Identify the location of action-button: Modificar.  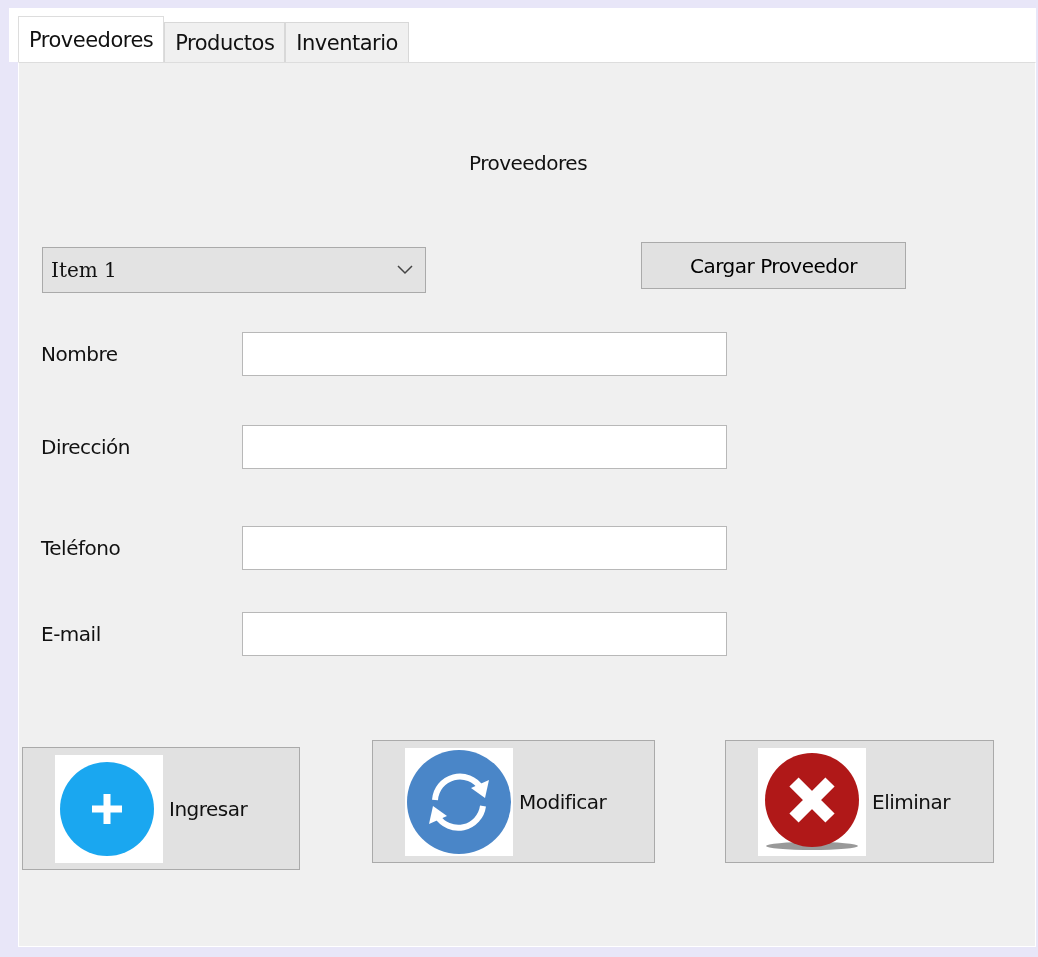
(513, 801).